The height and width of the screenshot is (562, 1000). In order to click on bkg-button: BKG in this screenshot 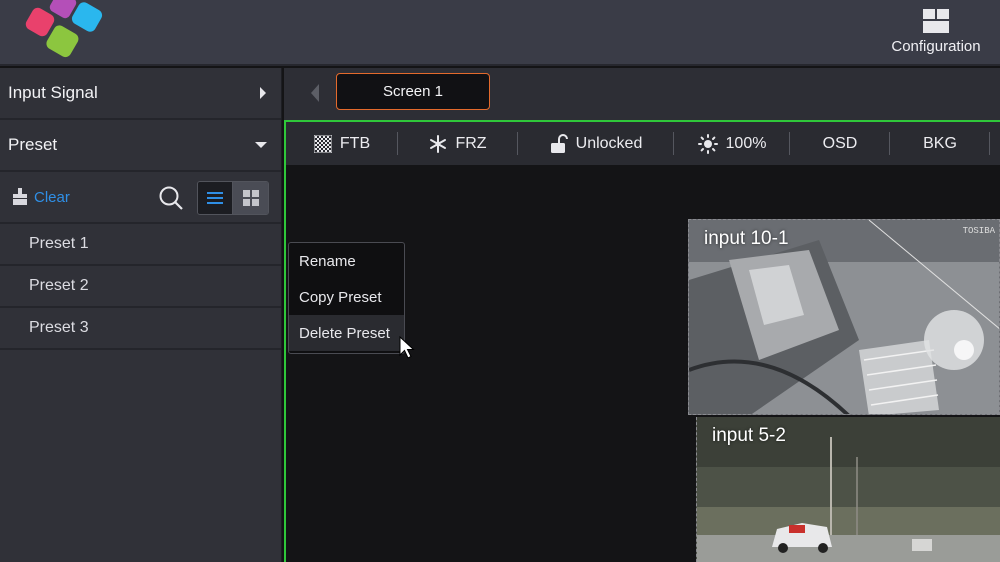, I will do `click(940, 143)`.